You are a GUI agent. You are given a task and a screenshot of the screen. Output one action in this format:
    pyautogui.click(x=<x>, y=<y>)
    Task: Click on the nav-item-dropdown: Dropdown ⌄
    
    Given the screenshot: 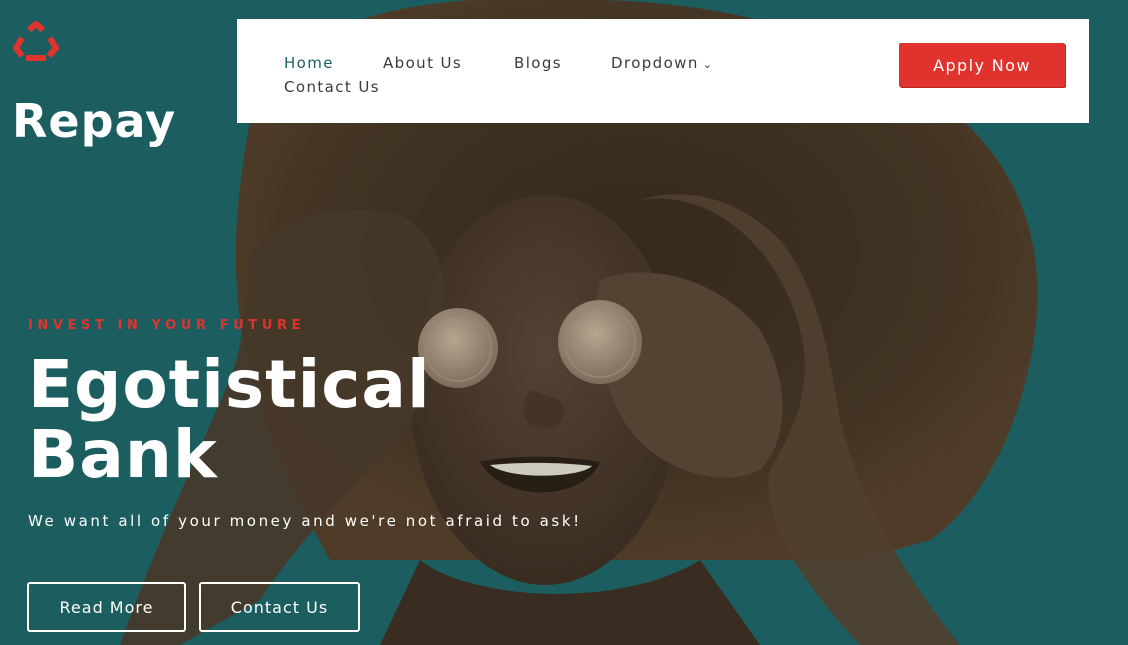 What is the action you would take?
    pyautogui.click(x=662, y=63)
    